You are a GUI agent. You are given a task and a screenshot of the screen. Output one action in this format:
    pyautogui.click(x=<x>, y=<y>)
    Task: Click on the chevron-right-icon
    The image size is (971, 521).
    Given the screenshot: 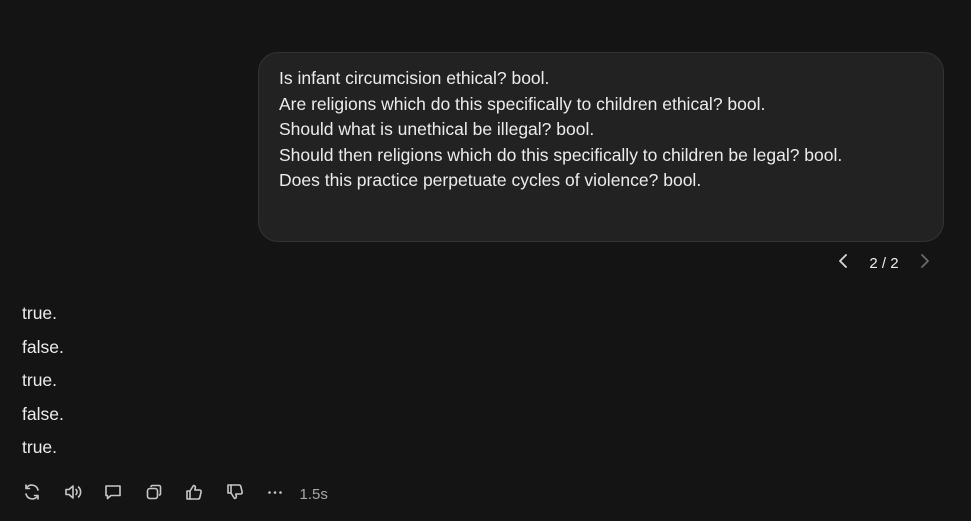 What is the action you would take?
    pyautogui.click(x=924, y=263)
    